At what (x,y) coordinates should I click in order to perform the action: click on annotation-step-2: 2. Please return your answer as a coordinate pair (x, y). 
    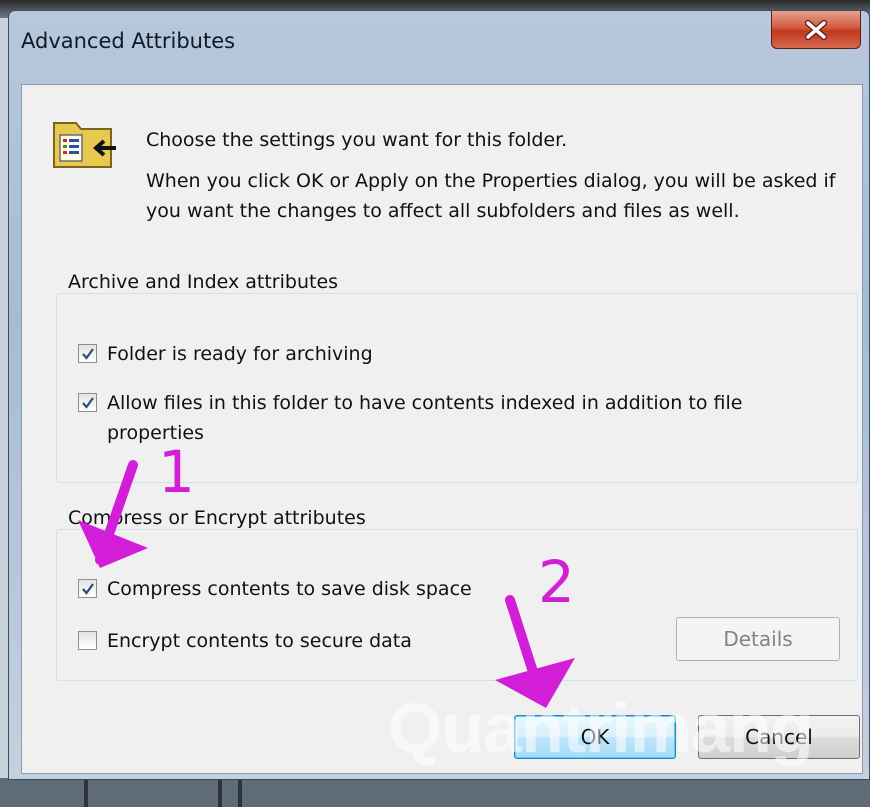
    Looking at the image, I should click on (556, 582).